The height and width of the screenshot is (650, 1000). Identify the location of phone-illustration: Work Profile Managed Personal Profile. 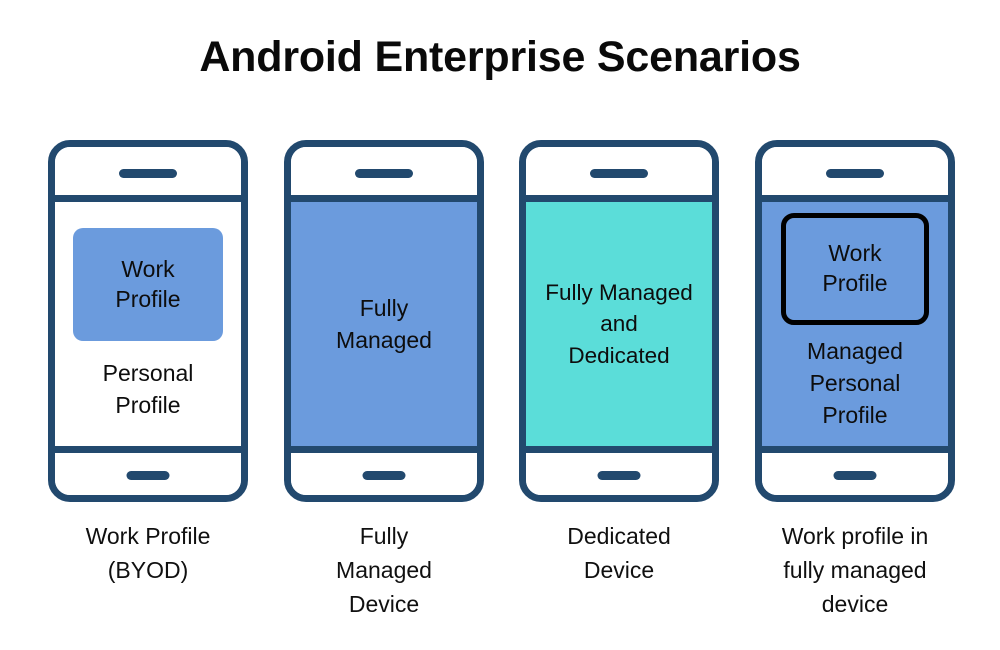
(855, 321).